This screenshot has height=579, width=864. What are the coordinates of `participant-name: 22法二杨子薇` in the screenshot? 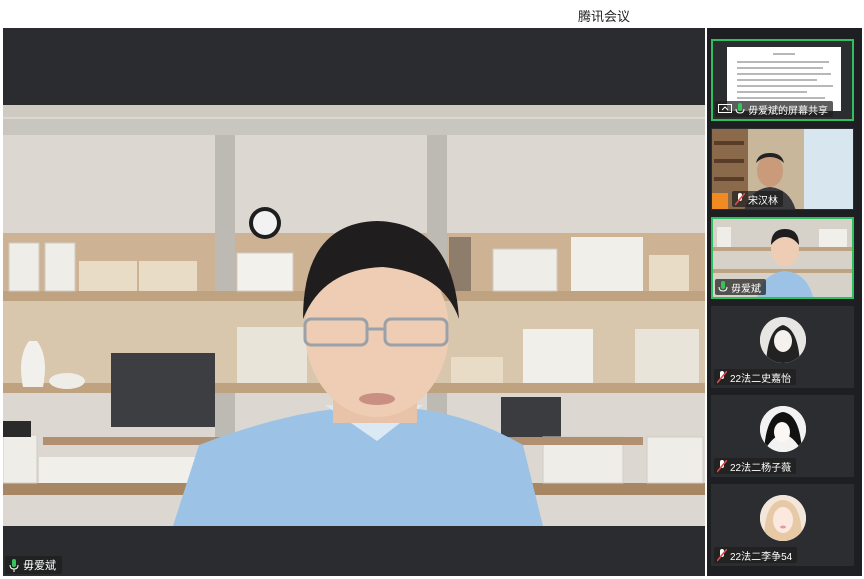 It's located at (761, 468).